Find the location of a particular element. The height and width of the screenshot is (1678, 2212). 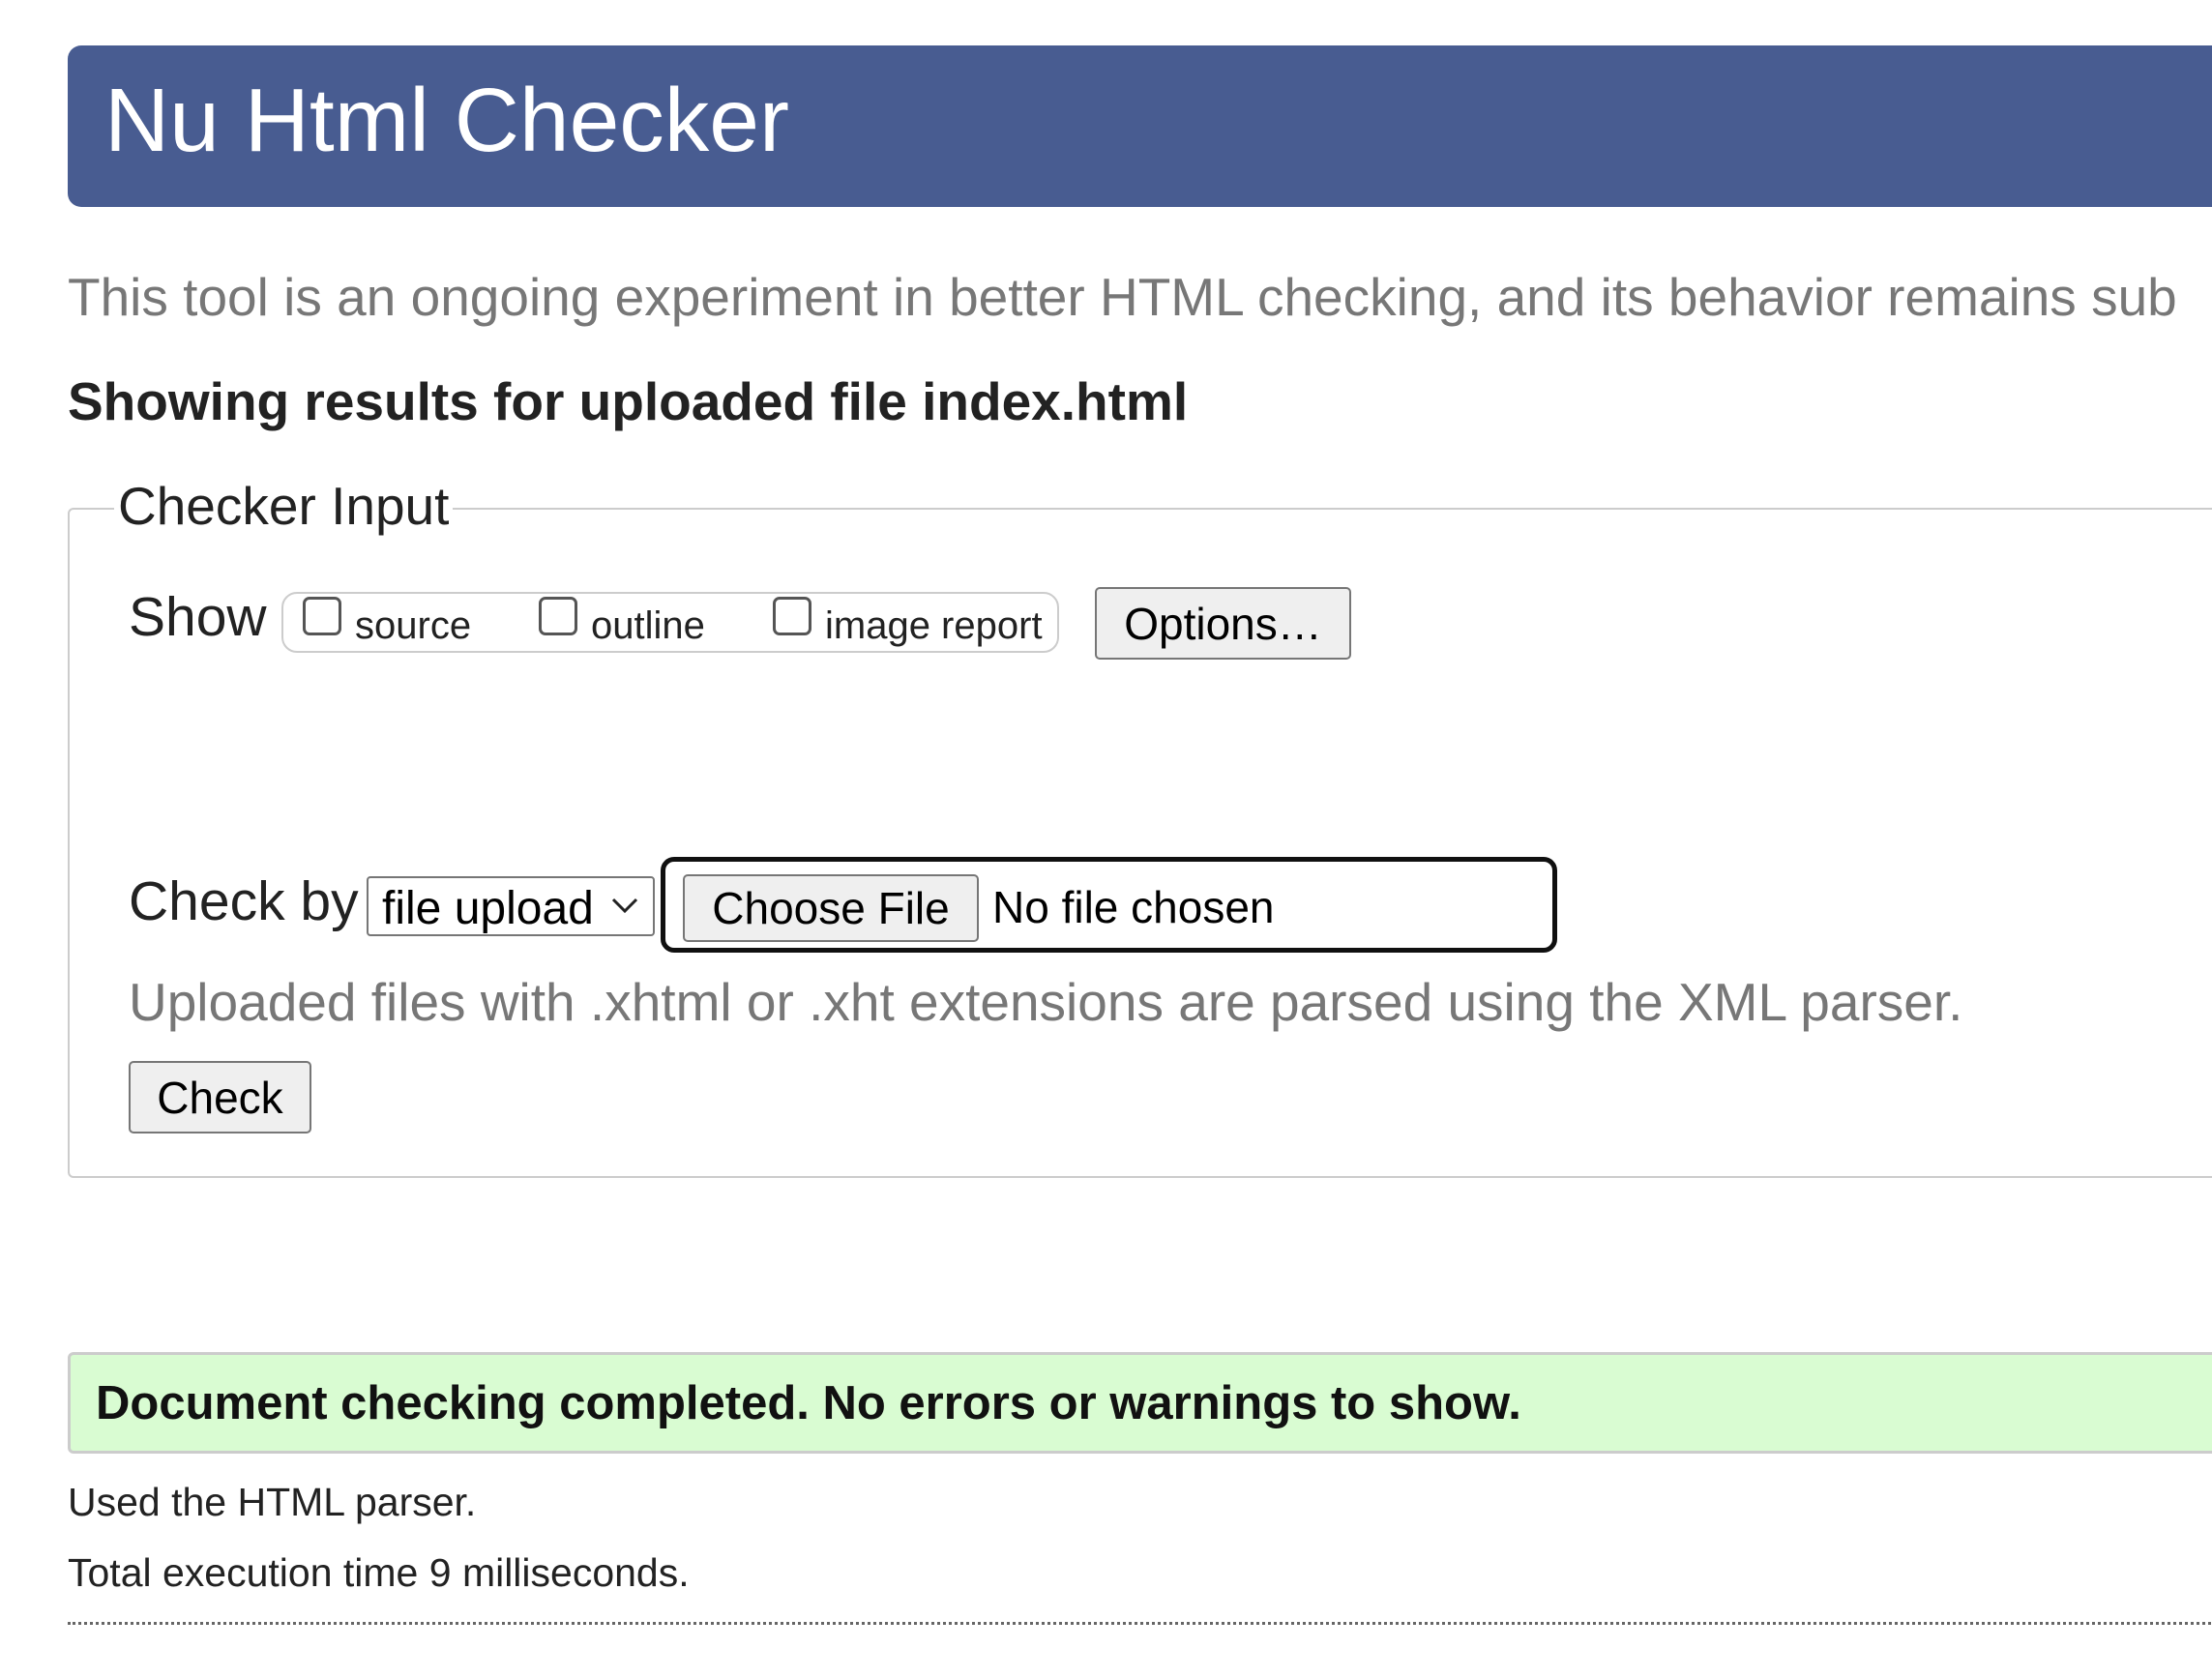

source-checkbox is located at coordinates (322, 616).